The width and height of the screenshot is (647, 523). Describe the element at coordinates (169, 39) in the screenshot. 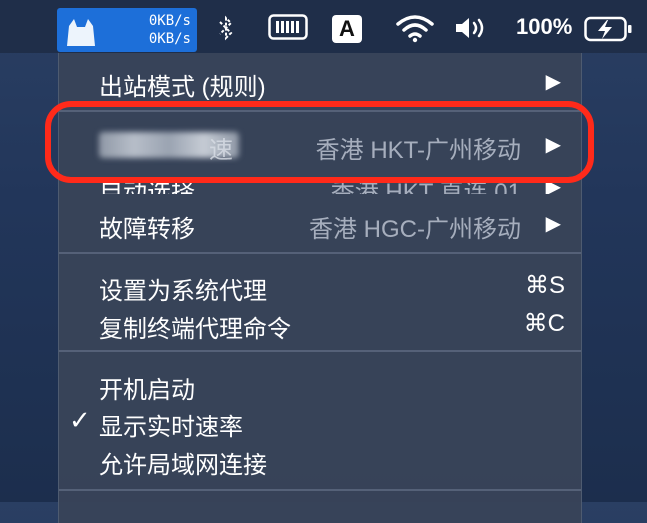

I see `download-speed: 0KB/s` at that location.